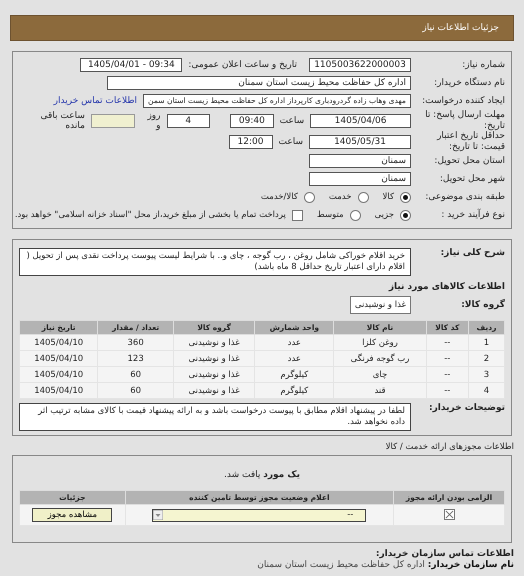 The width and height of the screenshot is (524, 576). What do you see at coordinates (449, 447) in the screenshot?
I see `section-heading: اطلاعات مجوزهای ارائه خدمت / کالا` at bounding box center [449, 447].